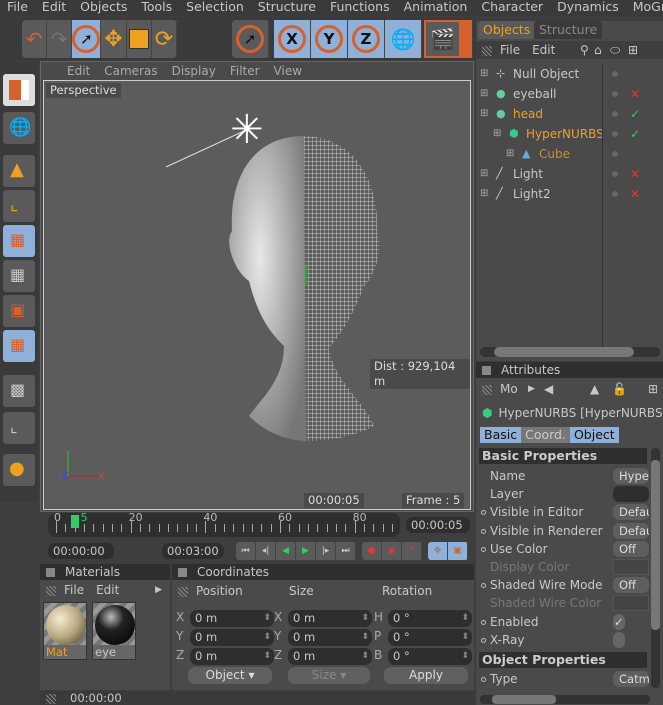 The image size is (663, 705). Describe the element at coordinates (19, 311) in the screenshot. I see `polygons-mode-button: ▣` at that location.